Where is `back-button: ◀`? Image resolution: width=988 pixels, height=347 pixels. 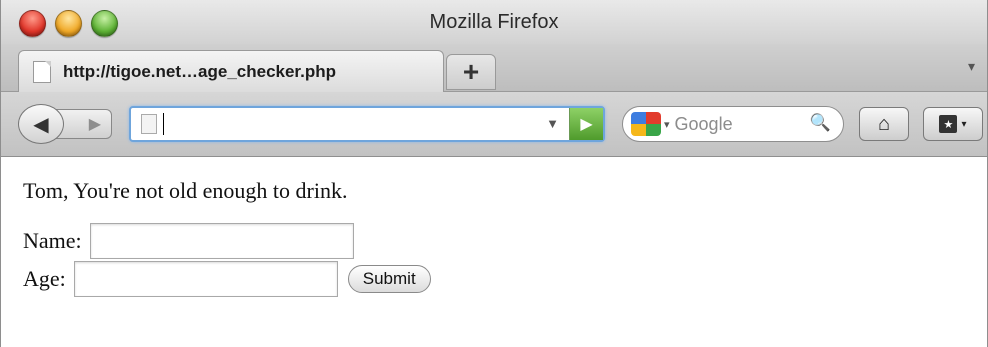
back-button: ◀ is located at coordinates (41, 124).